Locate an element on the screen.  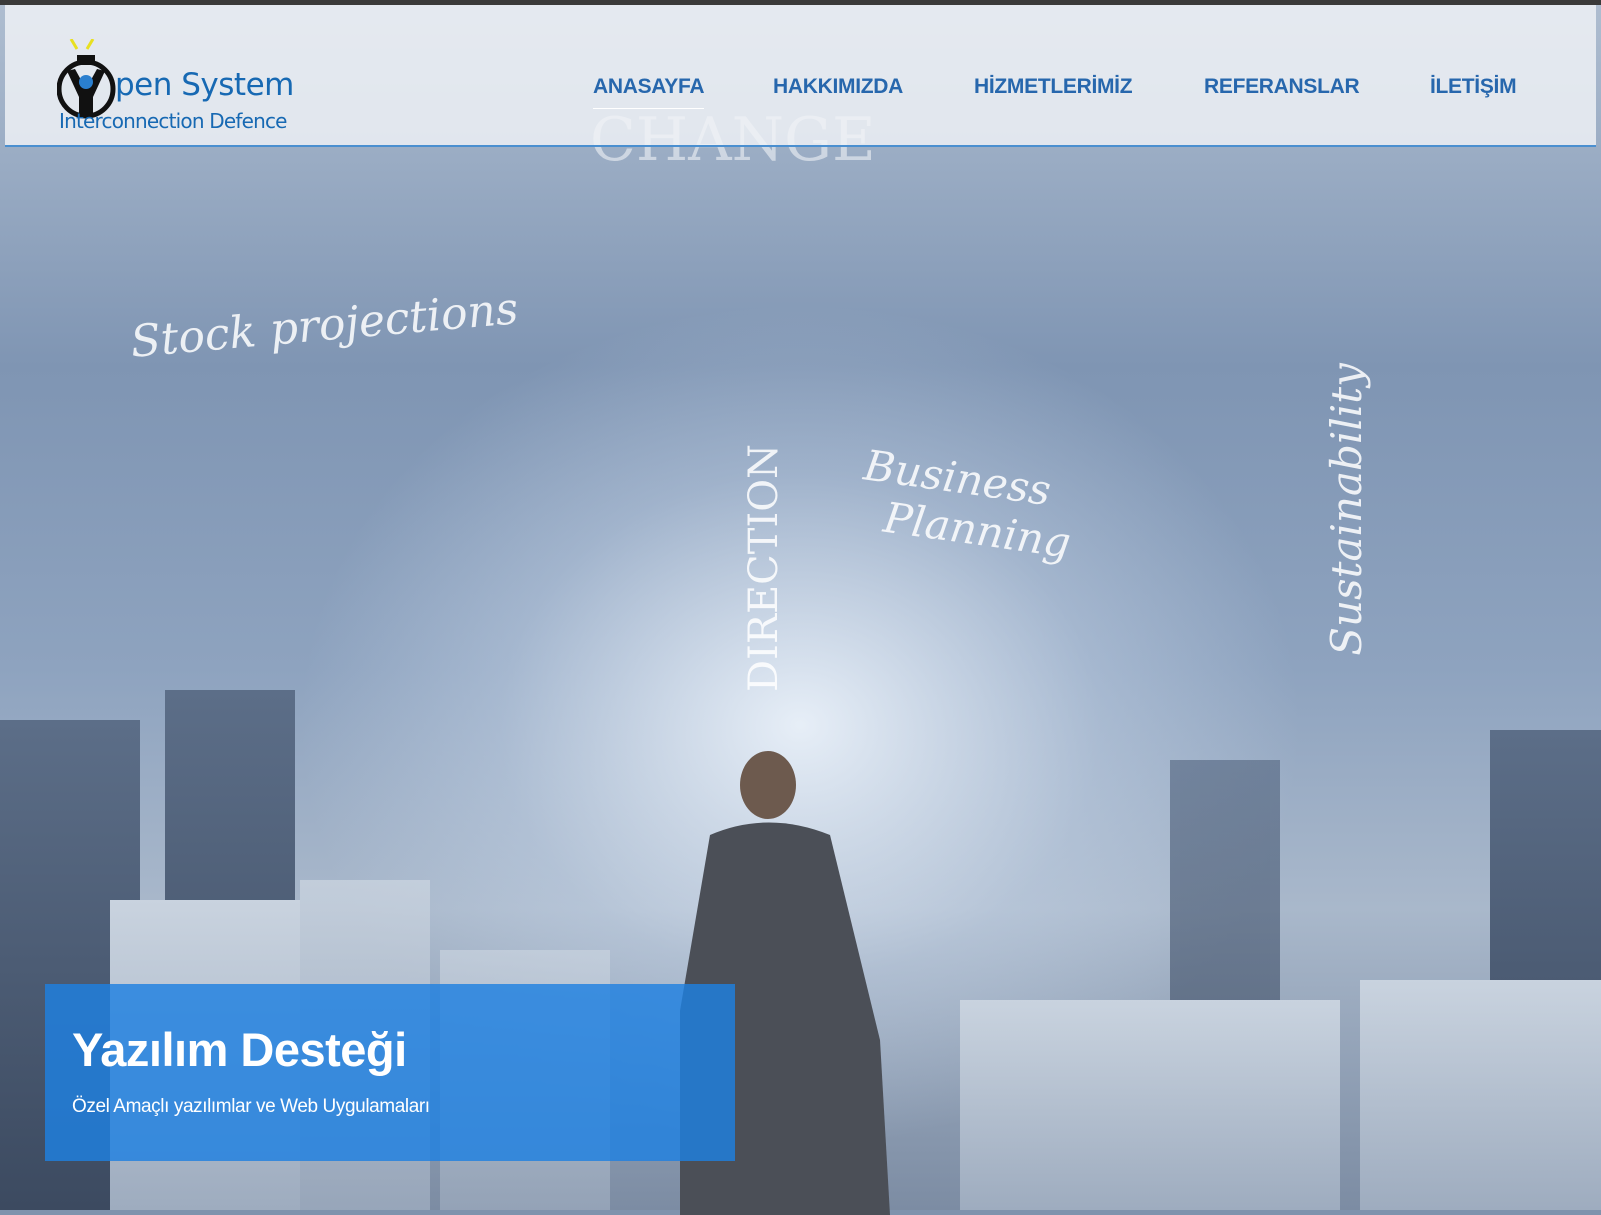
nav-hakkimizda: HAKKIMIZDA is located at coordinates (838, 87).